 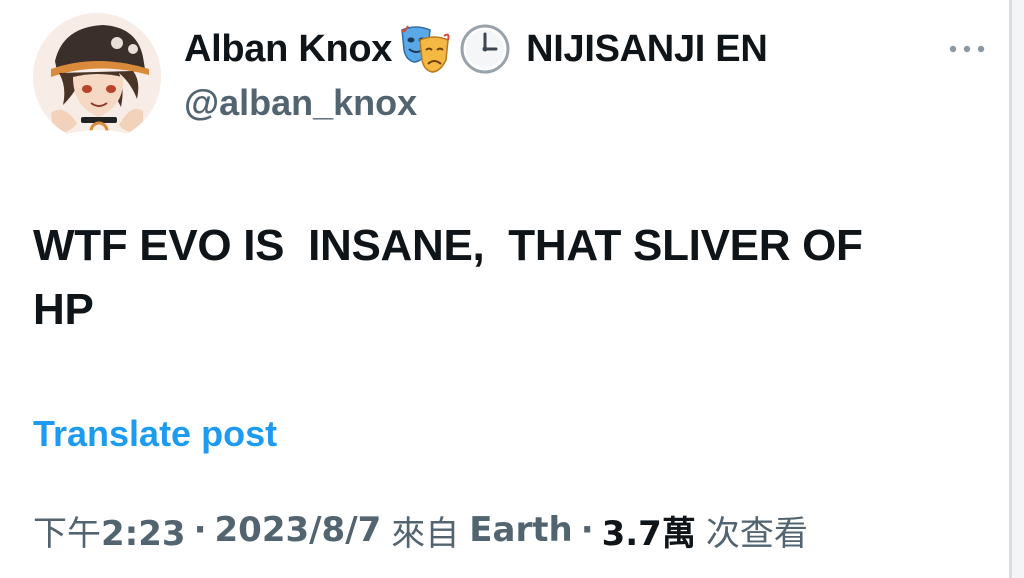 What do you see at coordinates (521, 530) in the screenshot?
I see `source-value: Earth` at bounding box center [521, 530].